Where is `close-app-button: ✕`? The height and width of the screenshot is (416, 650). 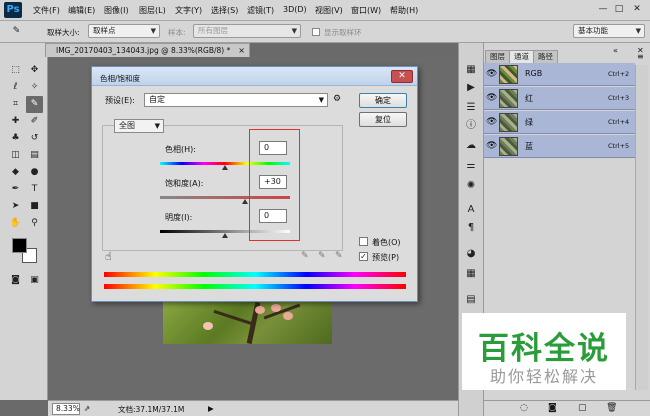
close-app-button: ✕ is located at coordinates (637, 9).